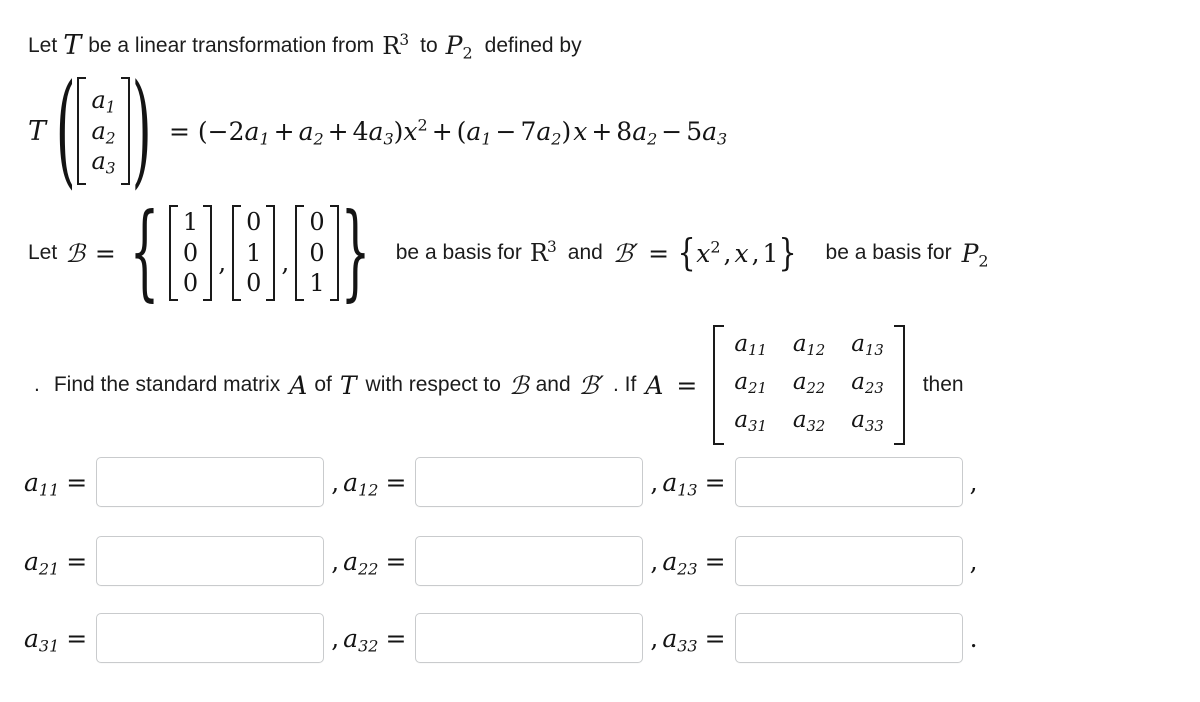  Describe the element at coordinates (105, 253) in the screenshot. I see `basis-equals: =` at that location.